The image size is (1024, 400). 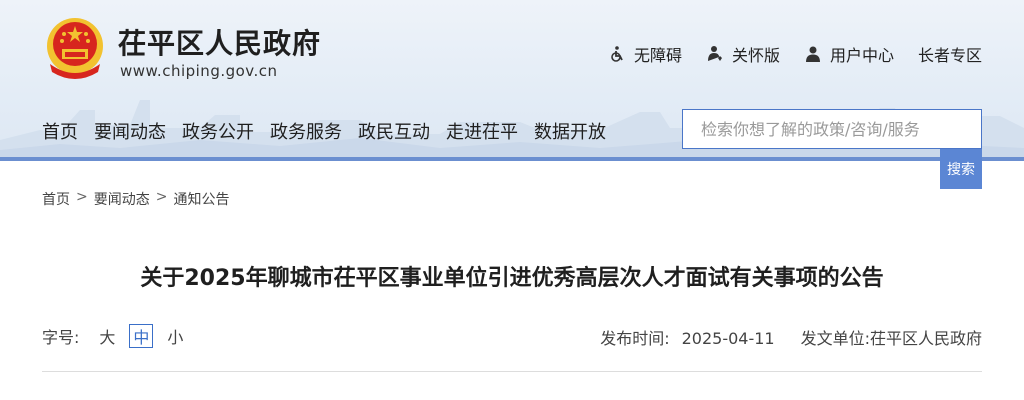 I want to click on publish-time: 发布时间: 2025-04-11, so click(x=687, y=337).